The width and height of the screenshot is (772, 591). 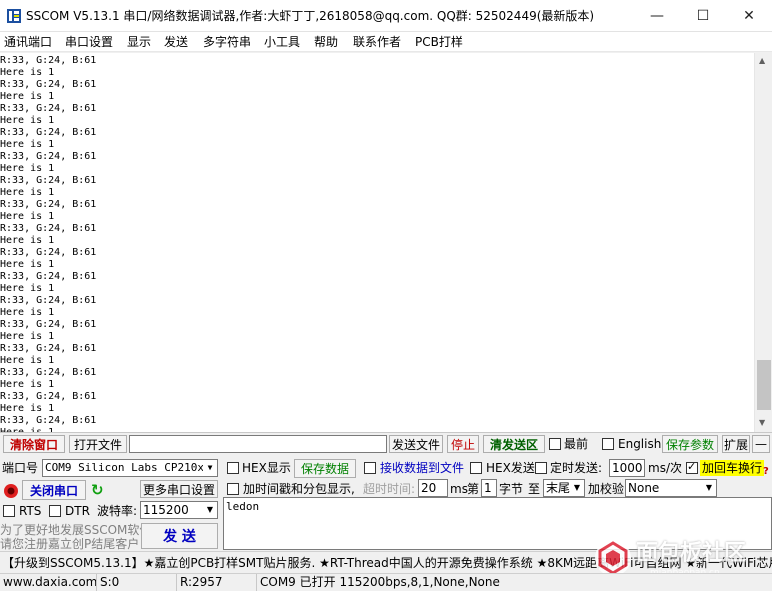 I want to click on byte-prefix: 第, so click(x=473, y=489).